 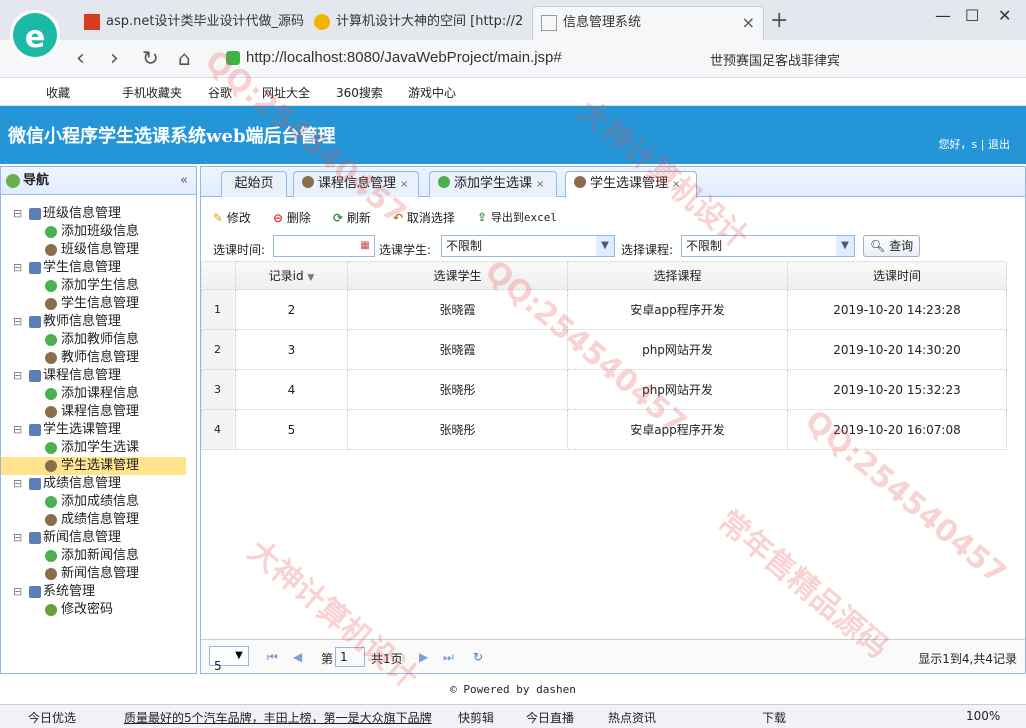 I want to click on student-select: 不限制 ▼, so click(x=528, y=246).